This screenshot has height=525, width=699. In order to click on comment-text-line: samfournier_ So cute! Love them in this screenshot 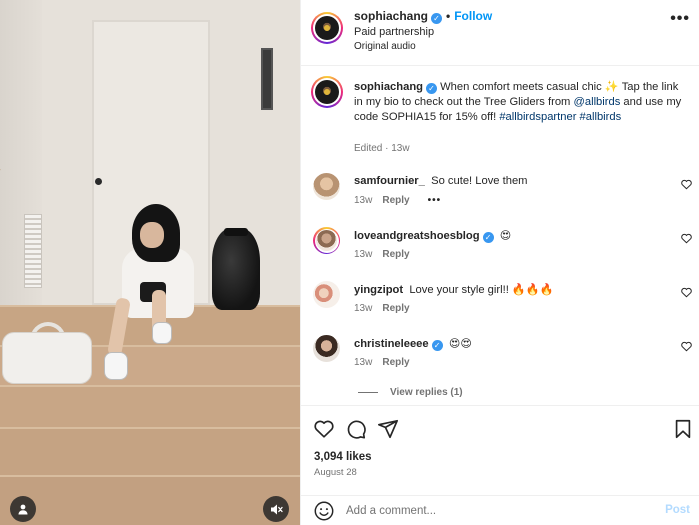, I will do `click(509, 181)`.